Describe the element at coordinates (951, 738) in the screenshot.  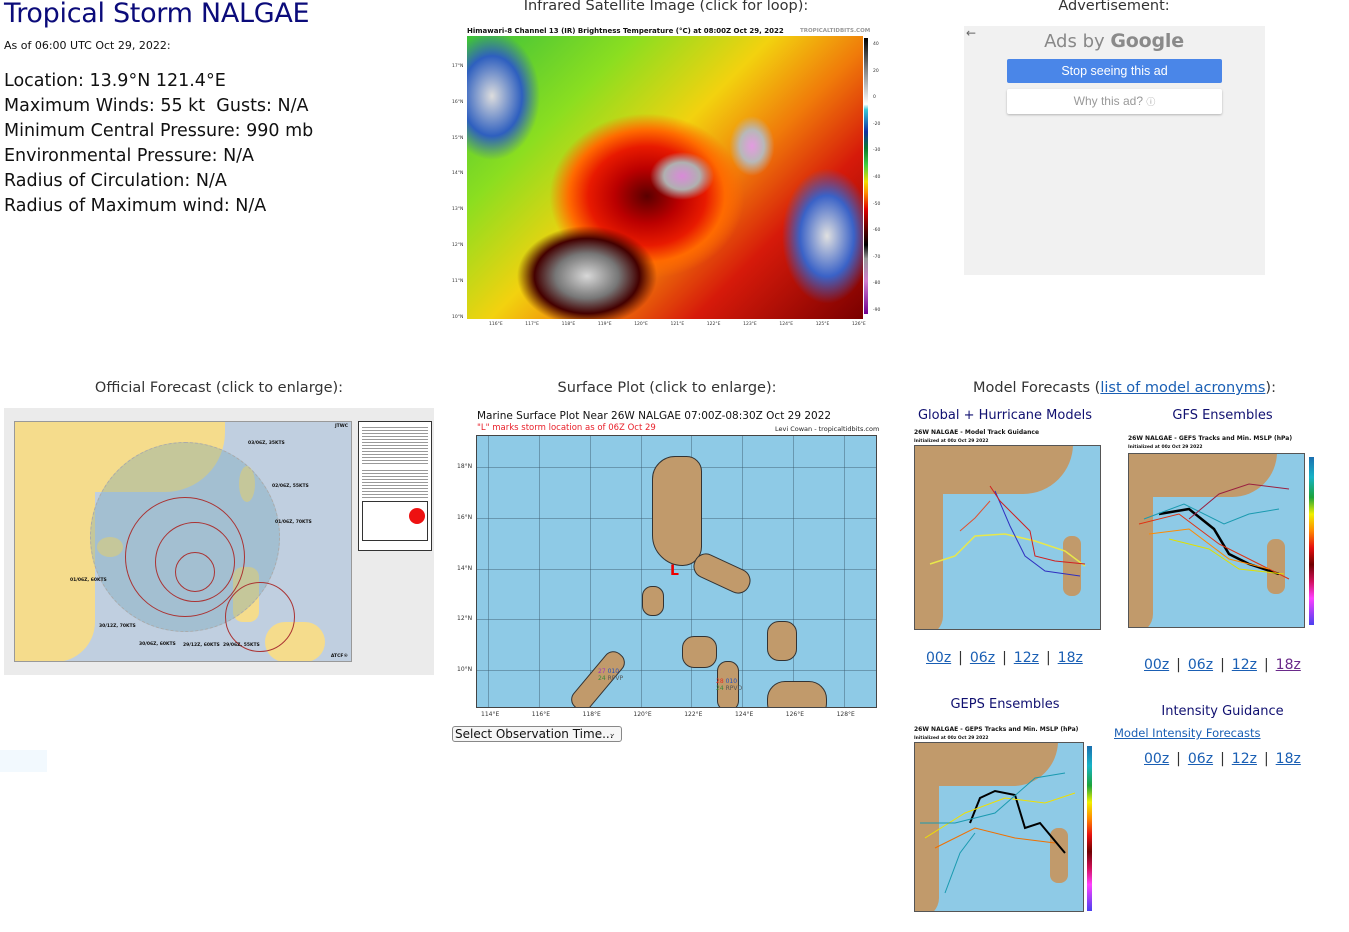
I see `geps-ensembles-init: Initialized at 00z Oct 29 2022` at that location.